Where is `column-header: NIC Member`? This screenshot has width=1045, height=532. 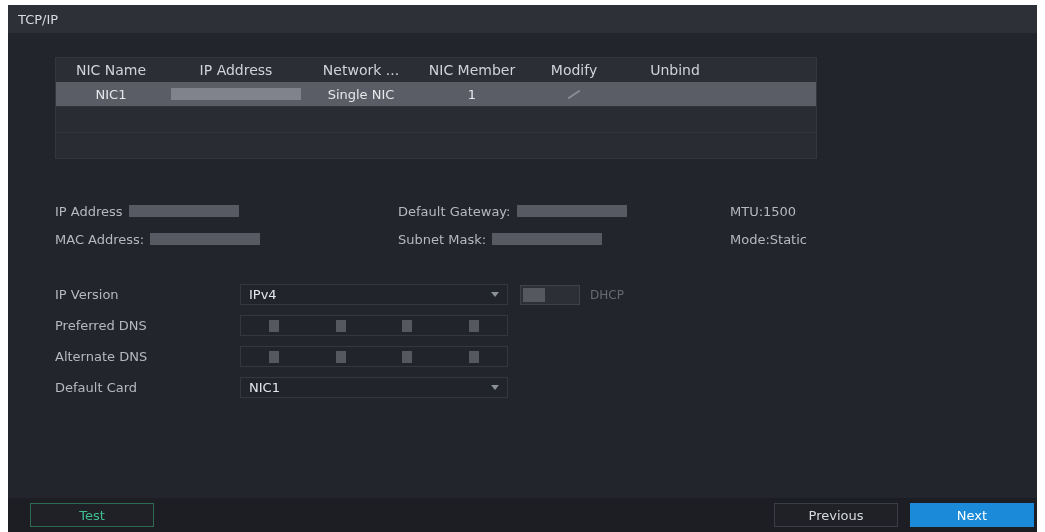 column-header: NIC Member is located at coordinates (472, 70).